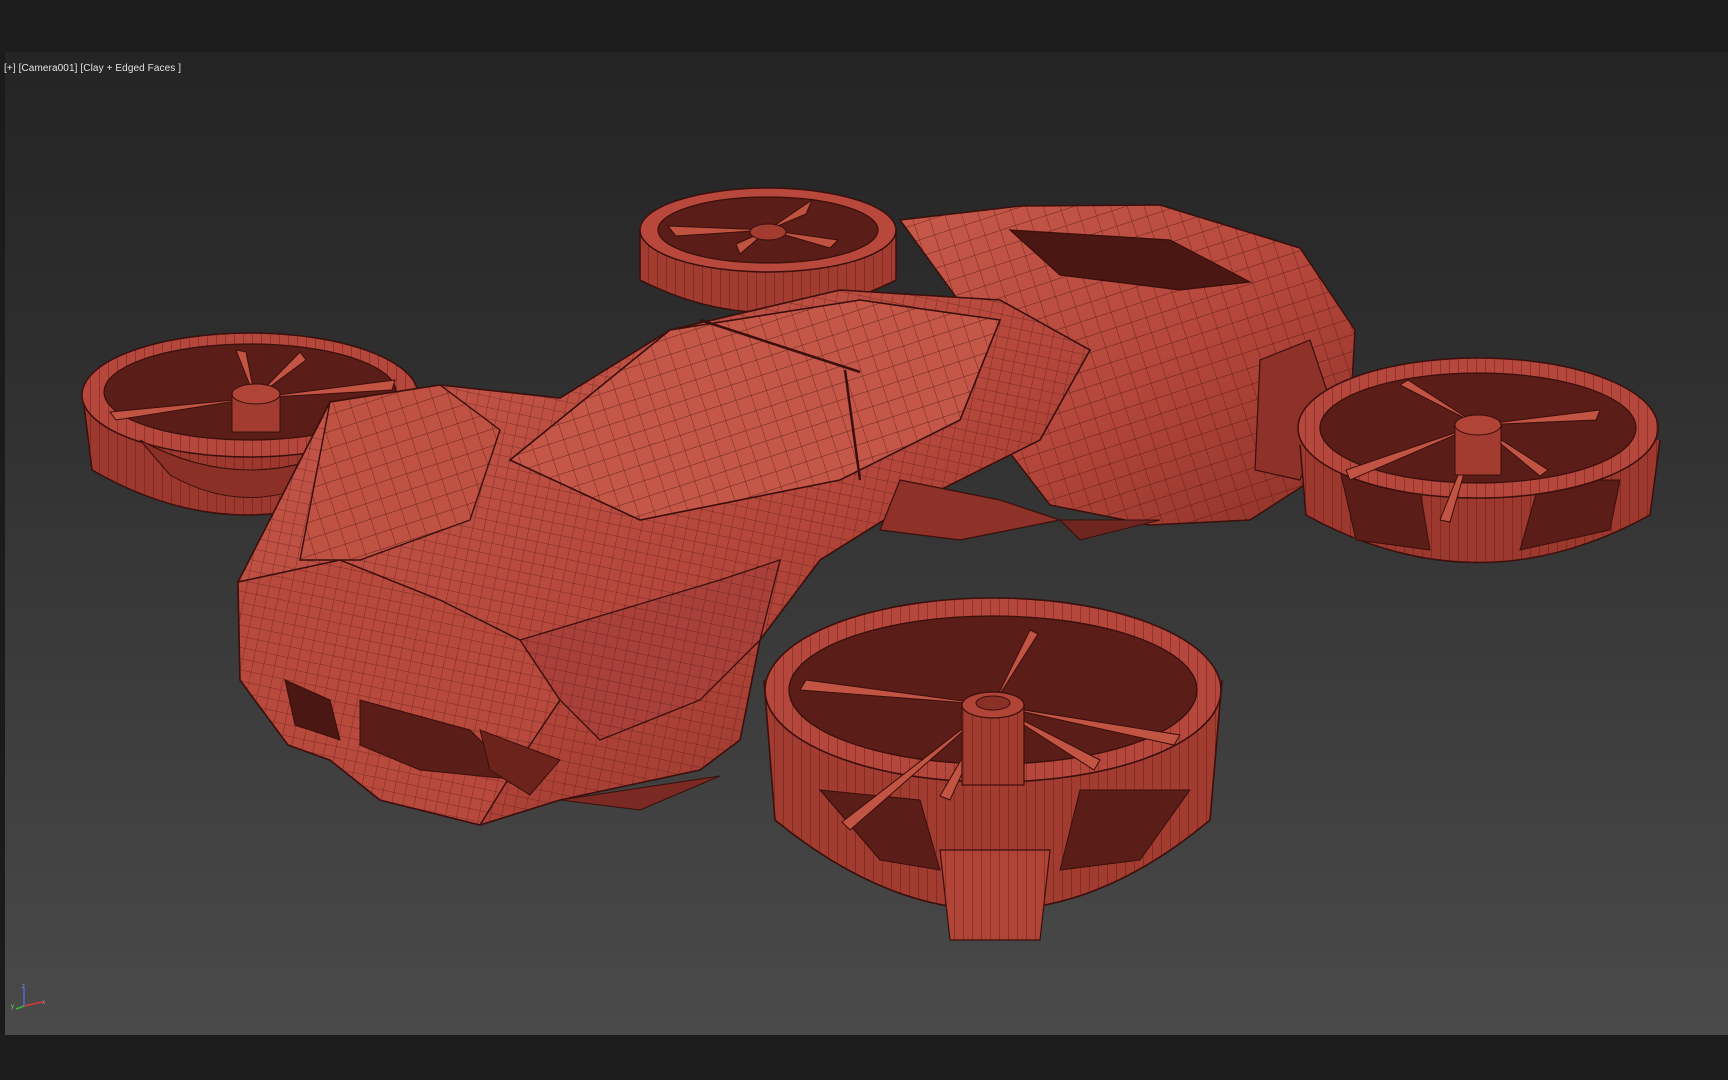  Describe the element at coordinates (48, 68) in the screenshot. I see `viewport-camera-menu: [Camera001]` at that location.